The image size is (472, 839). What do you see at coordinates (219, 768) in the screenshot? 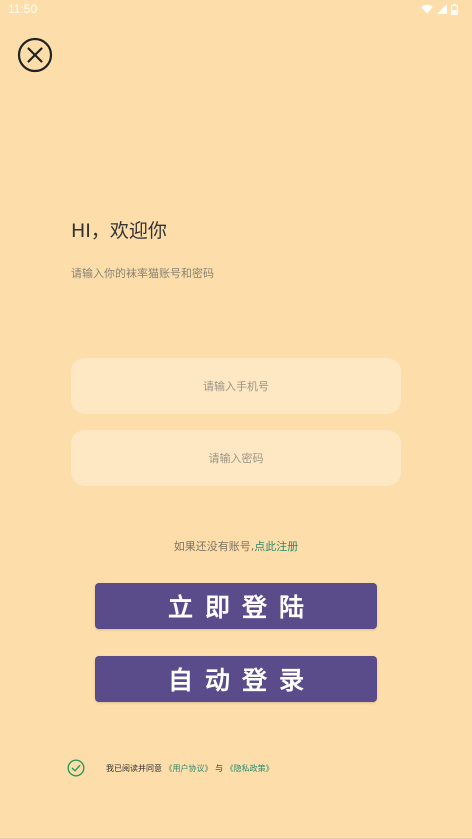
I see `agreement-conjunction: 与` at bounding box center [219, 768].